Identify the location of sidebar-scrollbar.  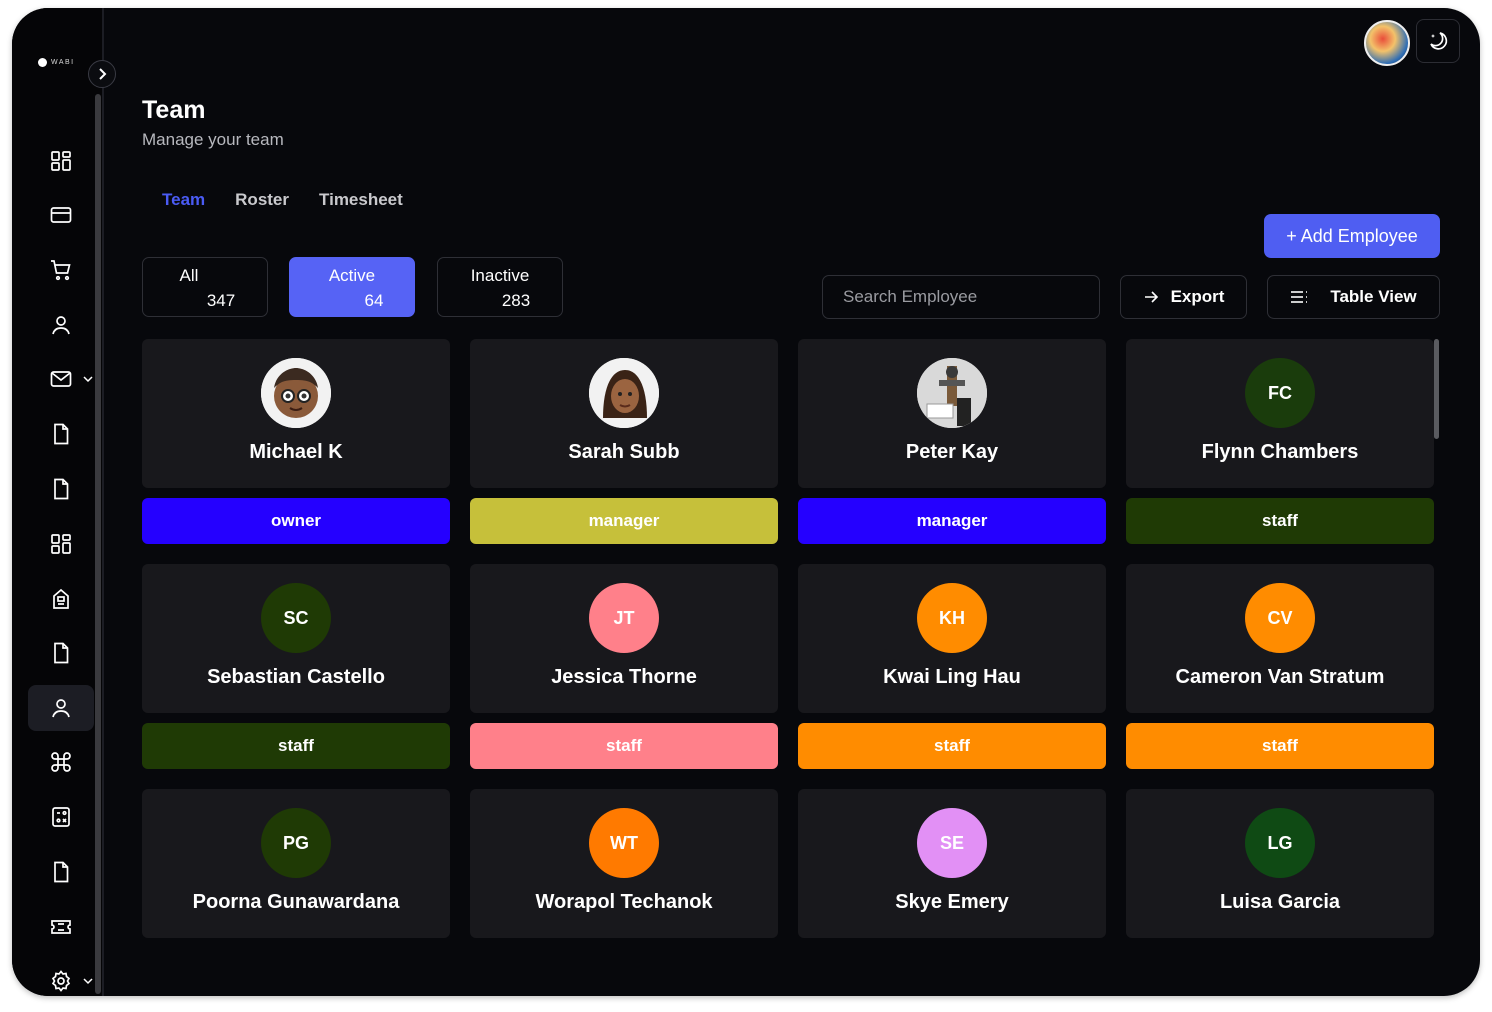
(98, 544).